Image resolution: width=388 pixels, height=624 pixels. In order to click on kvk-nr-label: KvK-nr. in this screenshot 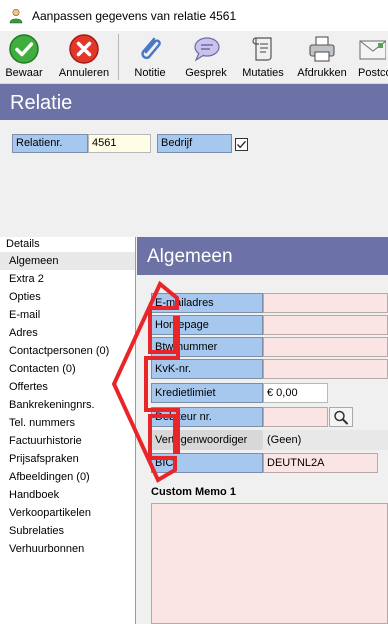, I will do `click(207, 369)`.